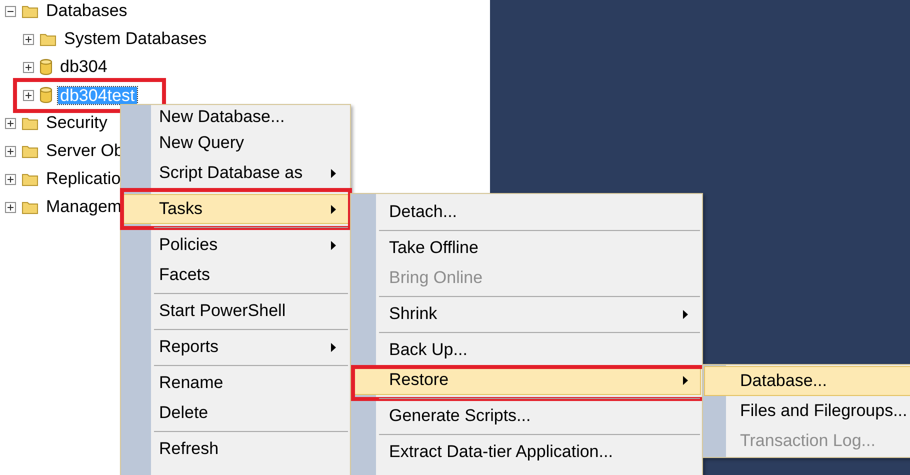  Describe the element at coordinates (83, 179) in the screenshot. I see `tree-node-label: Replicatio` at that location.